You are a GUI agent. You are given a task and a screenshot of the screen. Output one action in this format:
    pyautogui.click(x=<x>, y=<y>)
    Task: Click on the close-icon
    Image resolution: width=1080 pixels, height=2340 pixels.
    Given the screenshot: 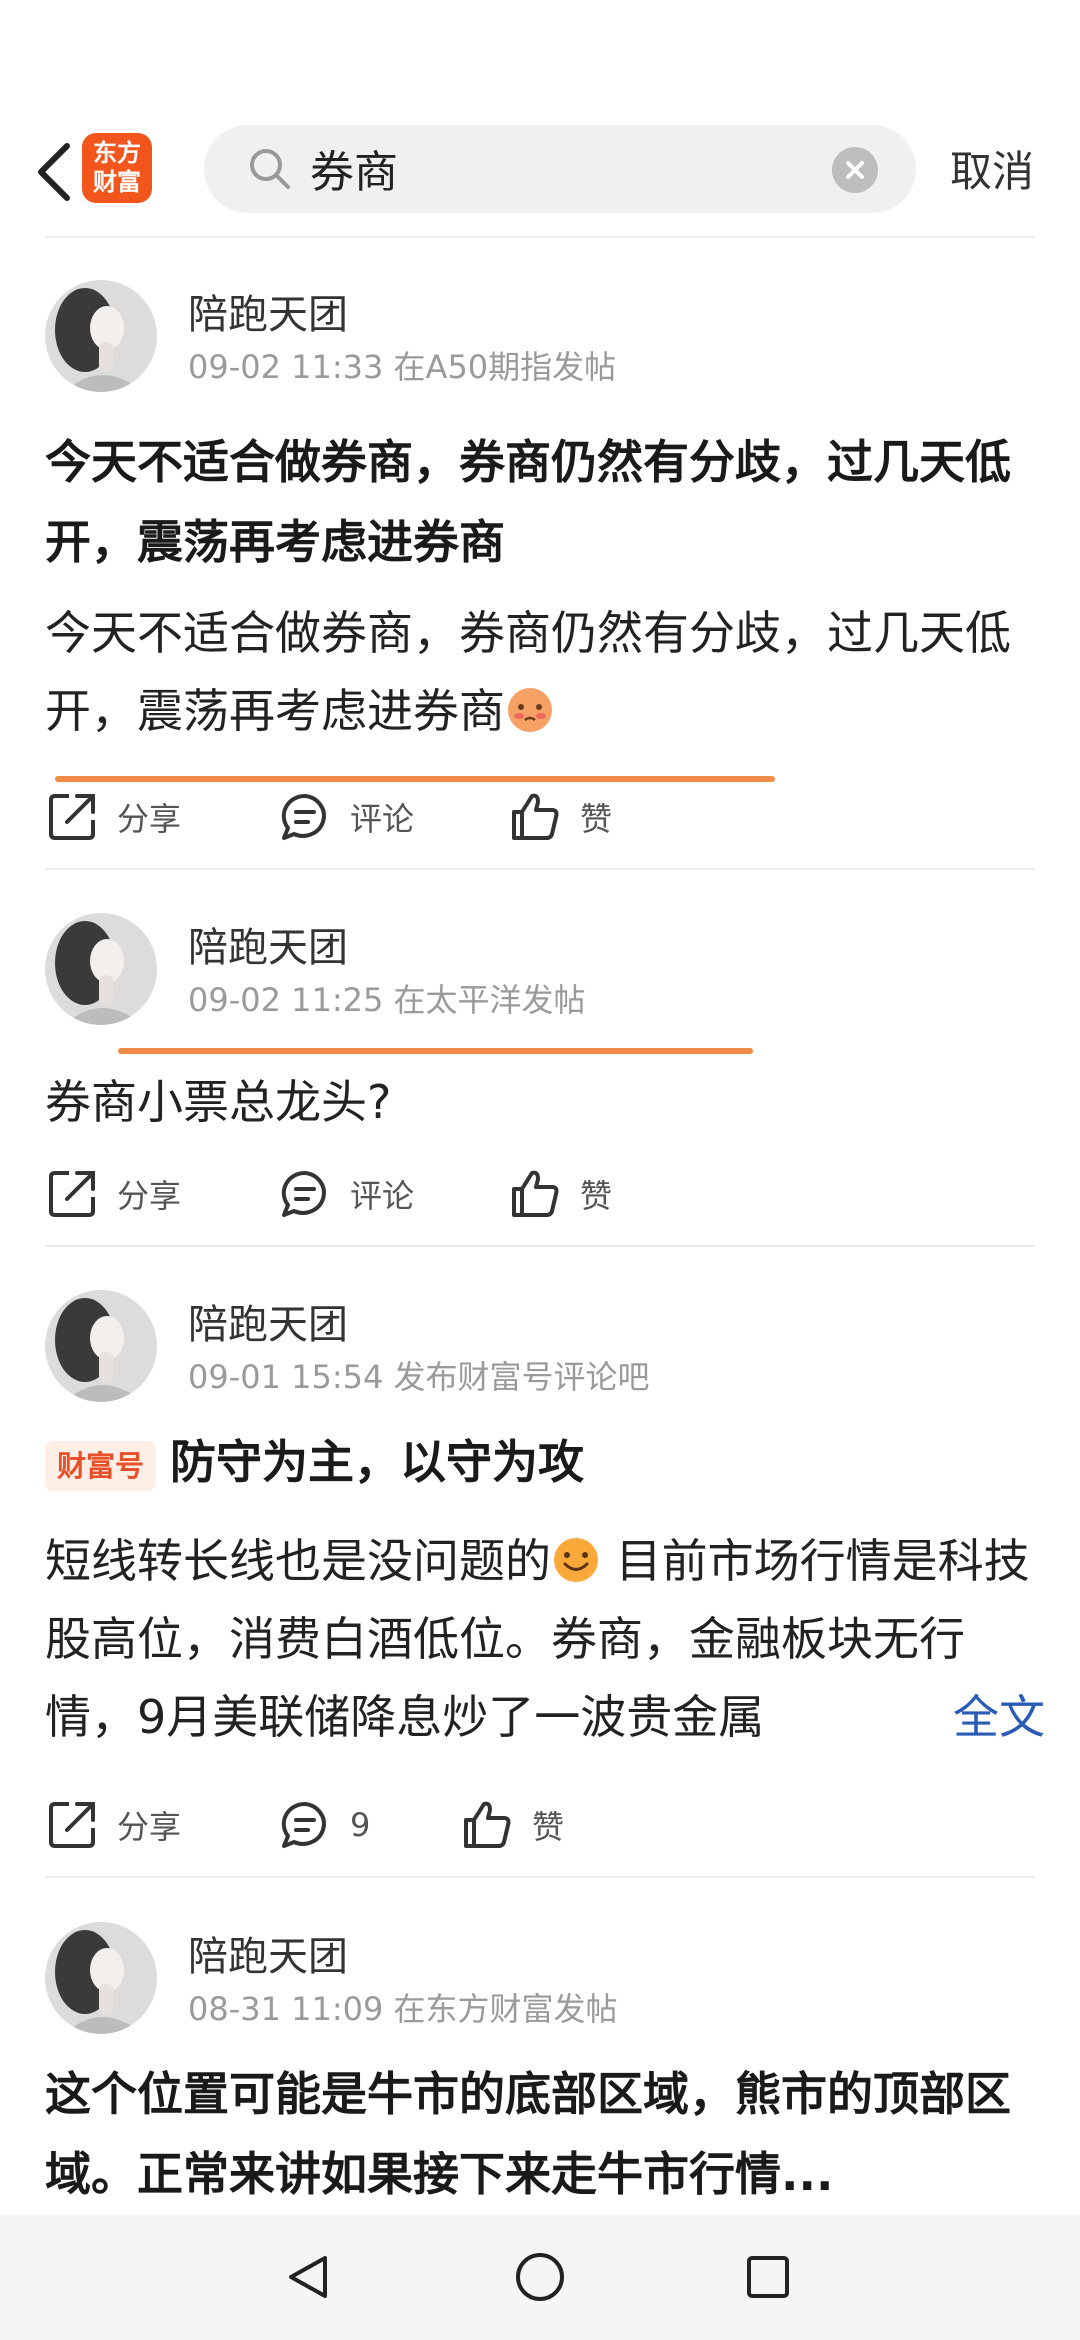 What is the action you would take?
    pyautogui.click(x=855, y=170)
    